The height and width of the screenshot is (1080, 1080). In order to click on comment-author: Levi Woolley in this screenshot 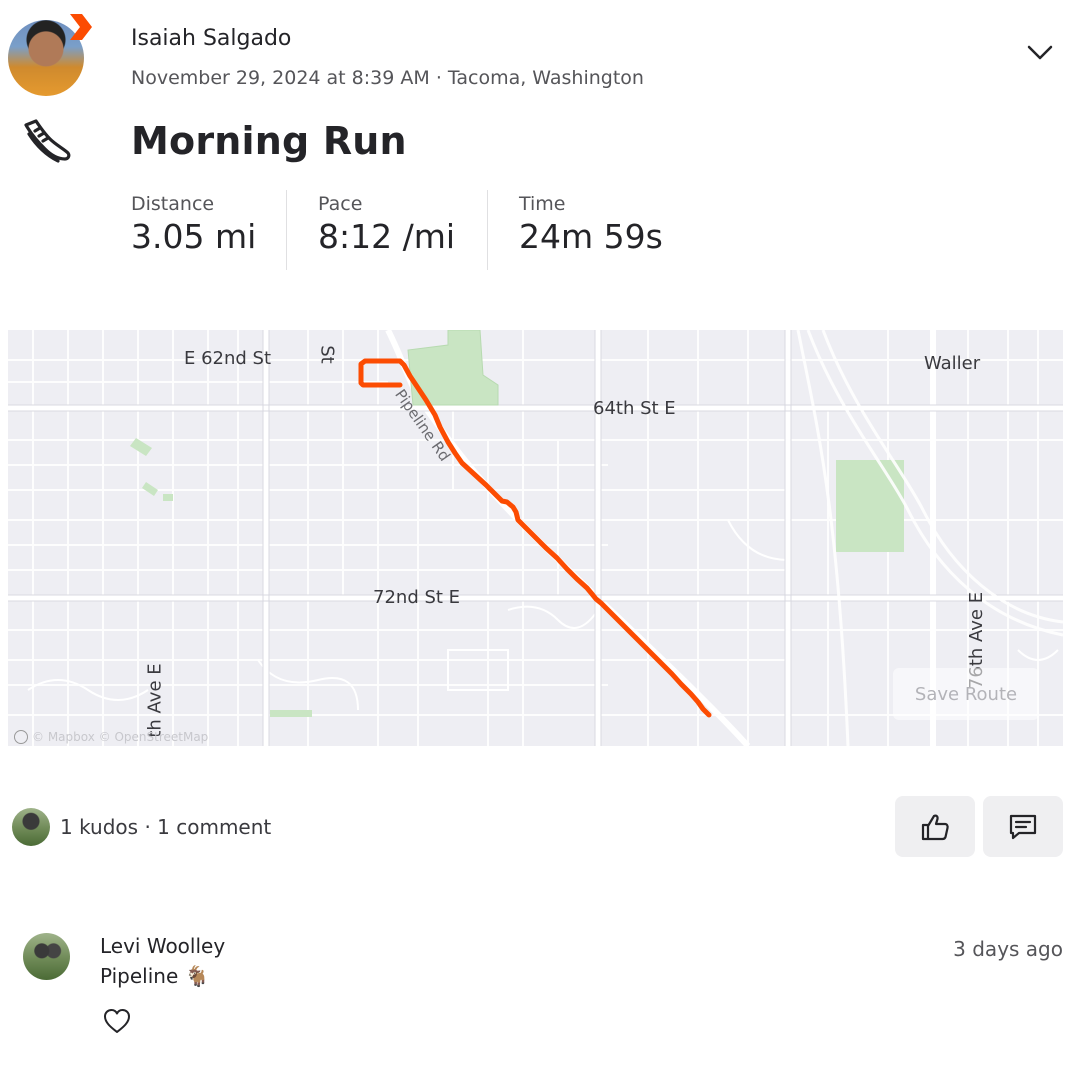, I will do `click(162, 946)`.